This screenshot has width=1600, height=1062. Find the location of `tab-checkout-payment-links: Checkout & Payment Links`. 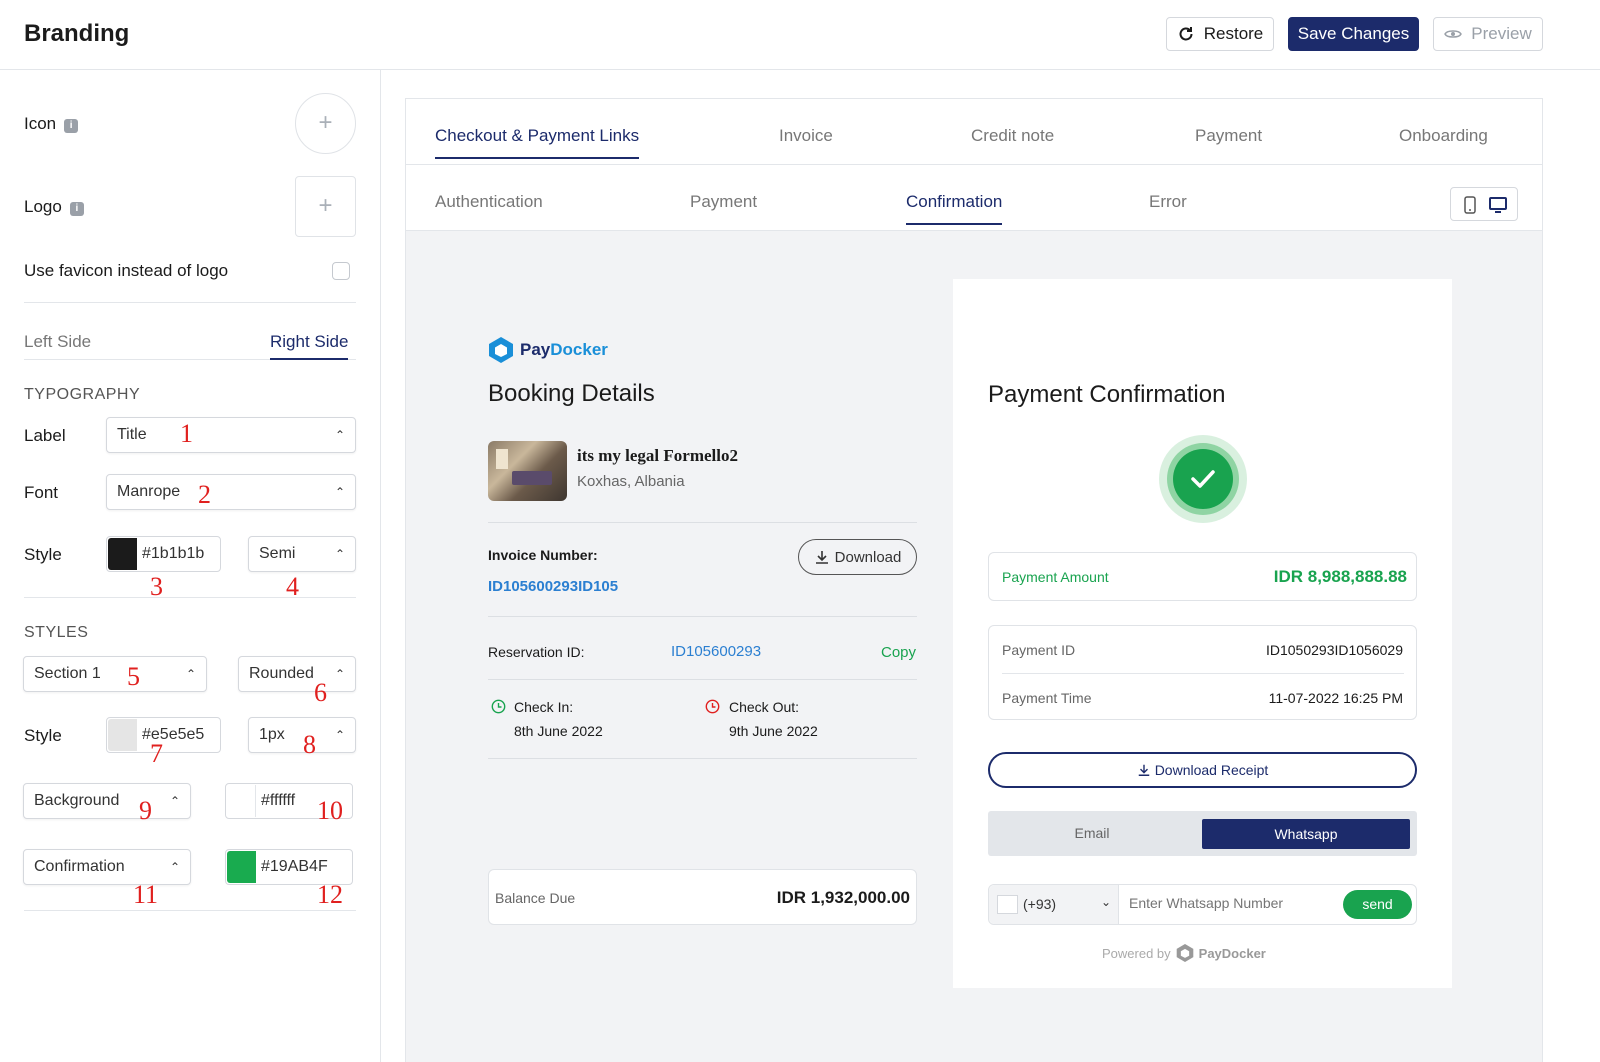

tab-checkout-payment-links: Checkout & Payment Links is located at coordinates (537, 142).